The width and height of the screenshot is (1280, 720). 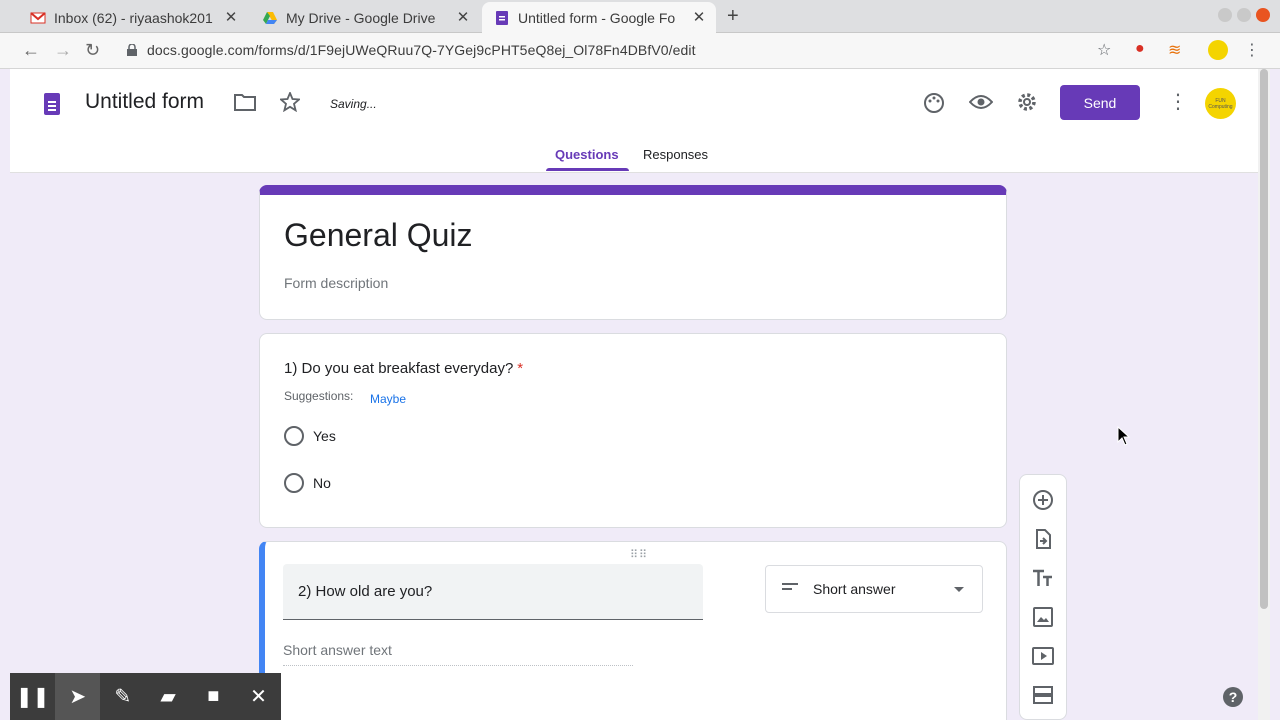 I want to click on drive-icon, so click(x=270, y=17).